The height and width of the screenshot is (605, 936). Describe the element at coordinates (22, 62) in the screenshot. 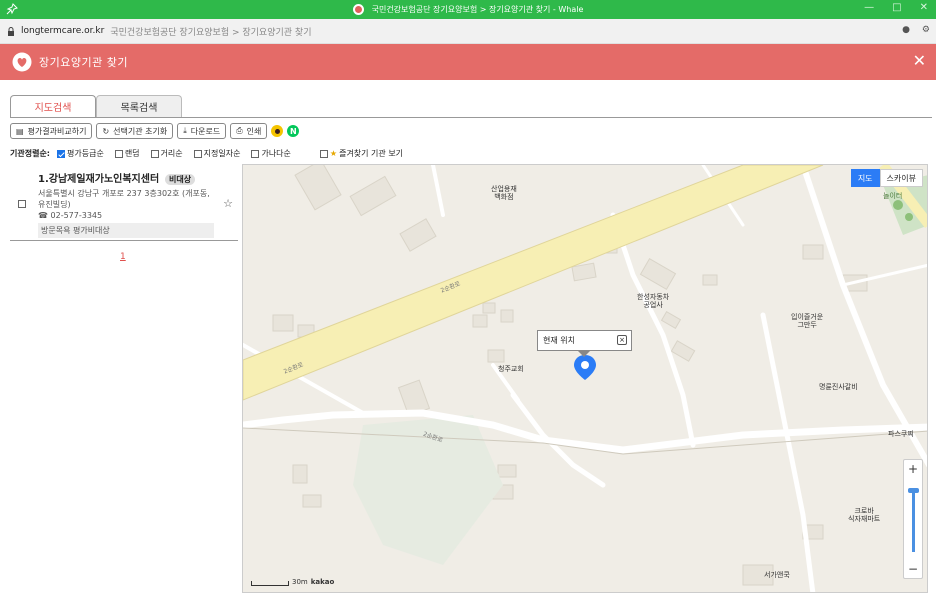

I see `heart-logo-icon` at that location.